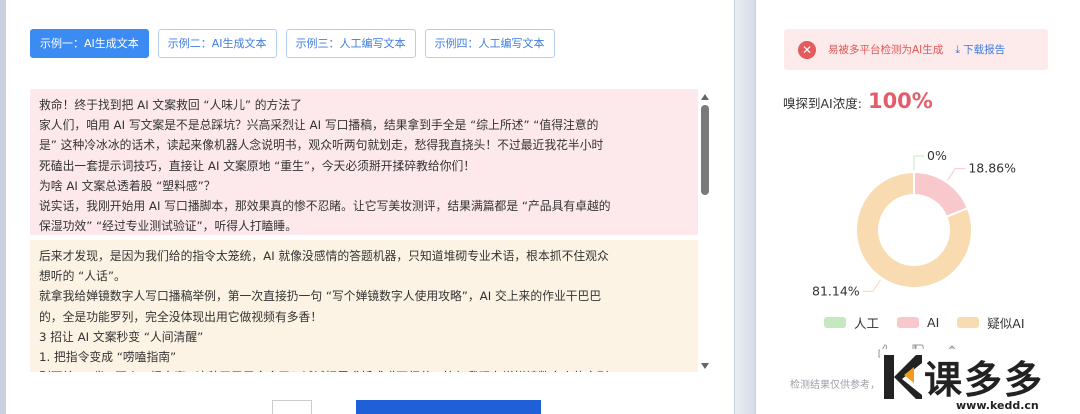  What do you see at coordinates (984, 380) in the screenshot?
I see `watermark-text: 课多多` at bounding box center [984, 380].